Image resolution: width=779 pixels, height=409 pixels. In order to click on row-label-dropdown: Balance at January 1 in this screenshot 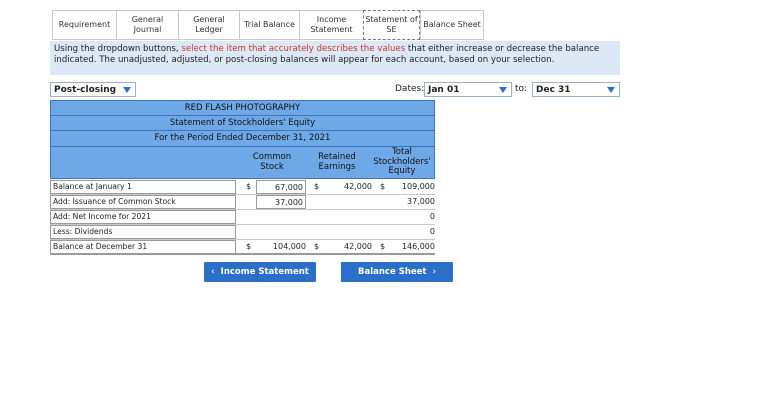, I will do `click(143, 187)`.